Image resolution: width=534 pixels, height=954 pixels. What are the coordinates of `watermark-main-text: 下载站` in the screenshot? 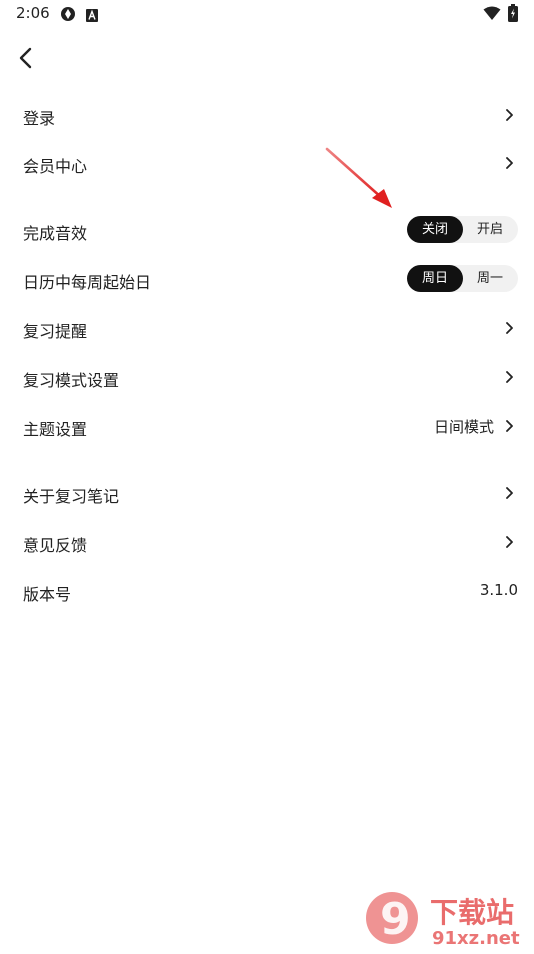 It's located at (472, 912).